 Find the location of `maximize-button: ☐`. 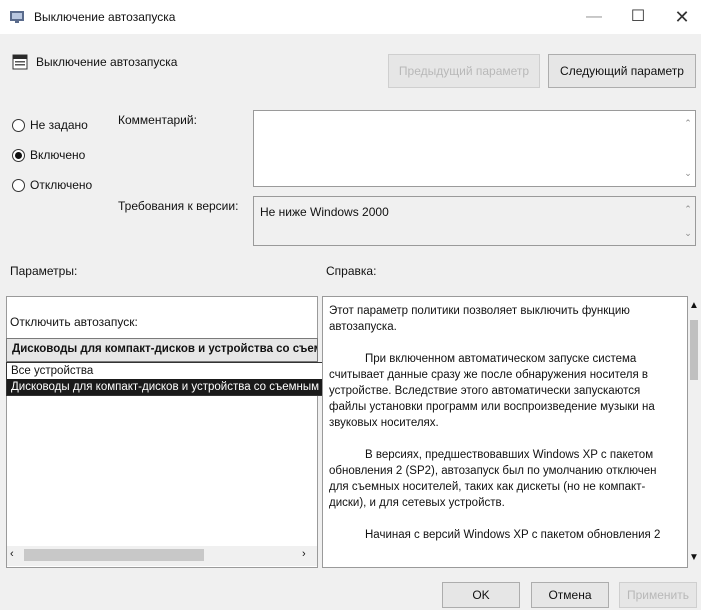

maximize-button: ☐ is located at coordinates (638, 17).